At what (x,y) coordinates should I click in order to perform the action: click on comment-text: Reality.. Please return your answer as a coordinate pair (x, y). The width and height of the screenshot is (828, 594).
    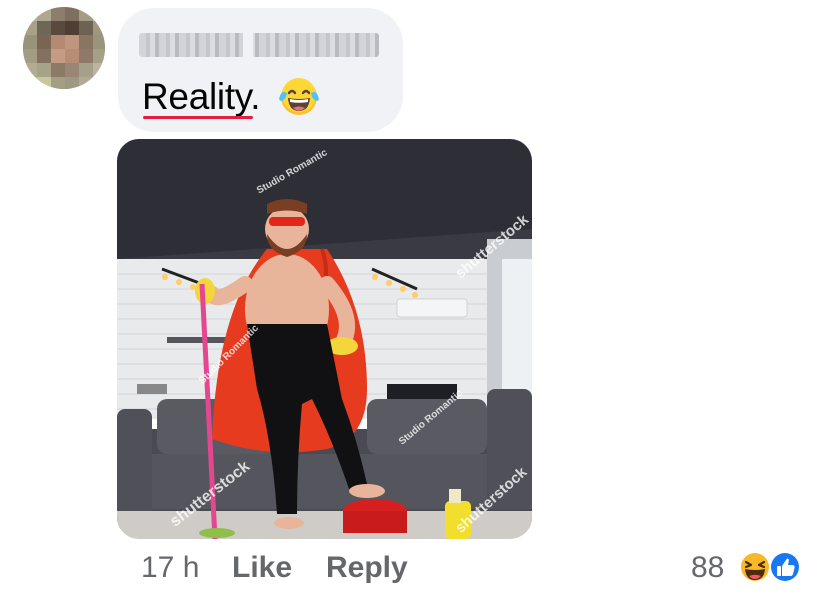
    Looking at the image, I should click on (201, 96).